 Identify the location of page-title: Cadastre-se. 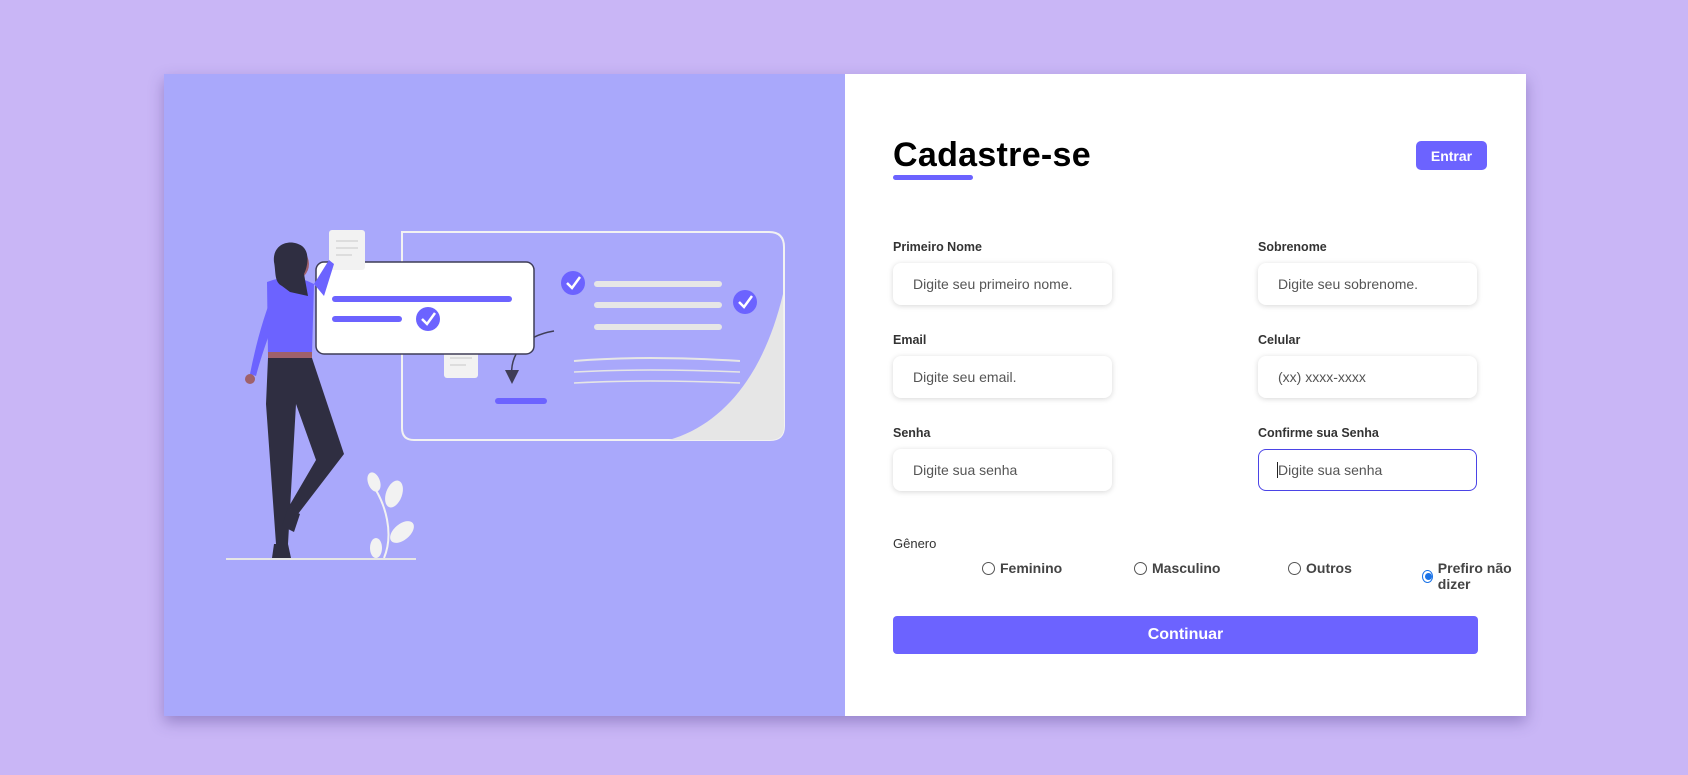
(992, 155).